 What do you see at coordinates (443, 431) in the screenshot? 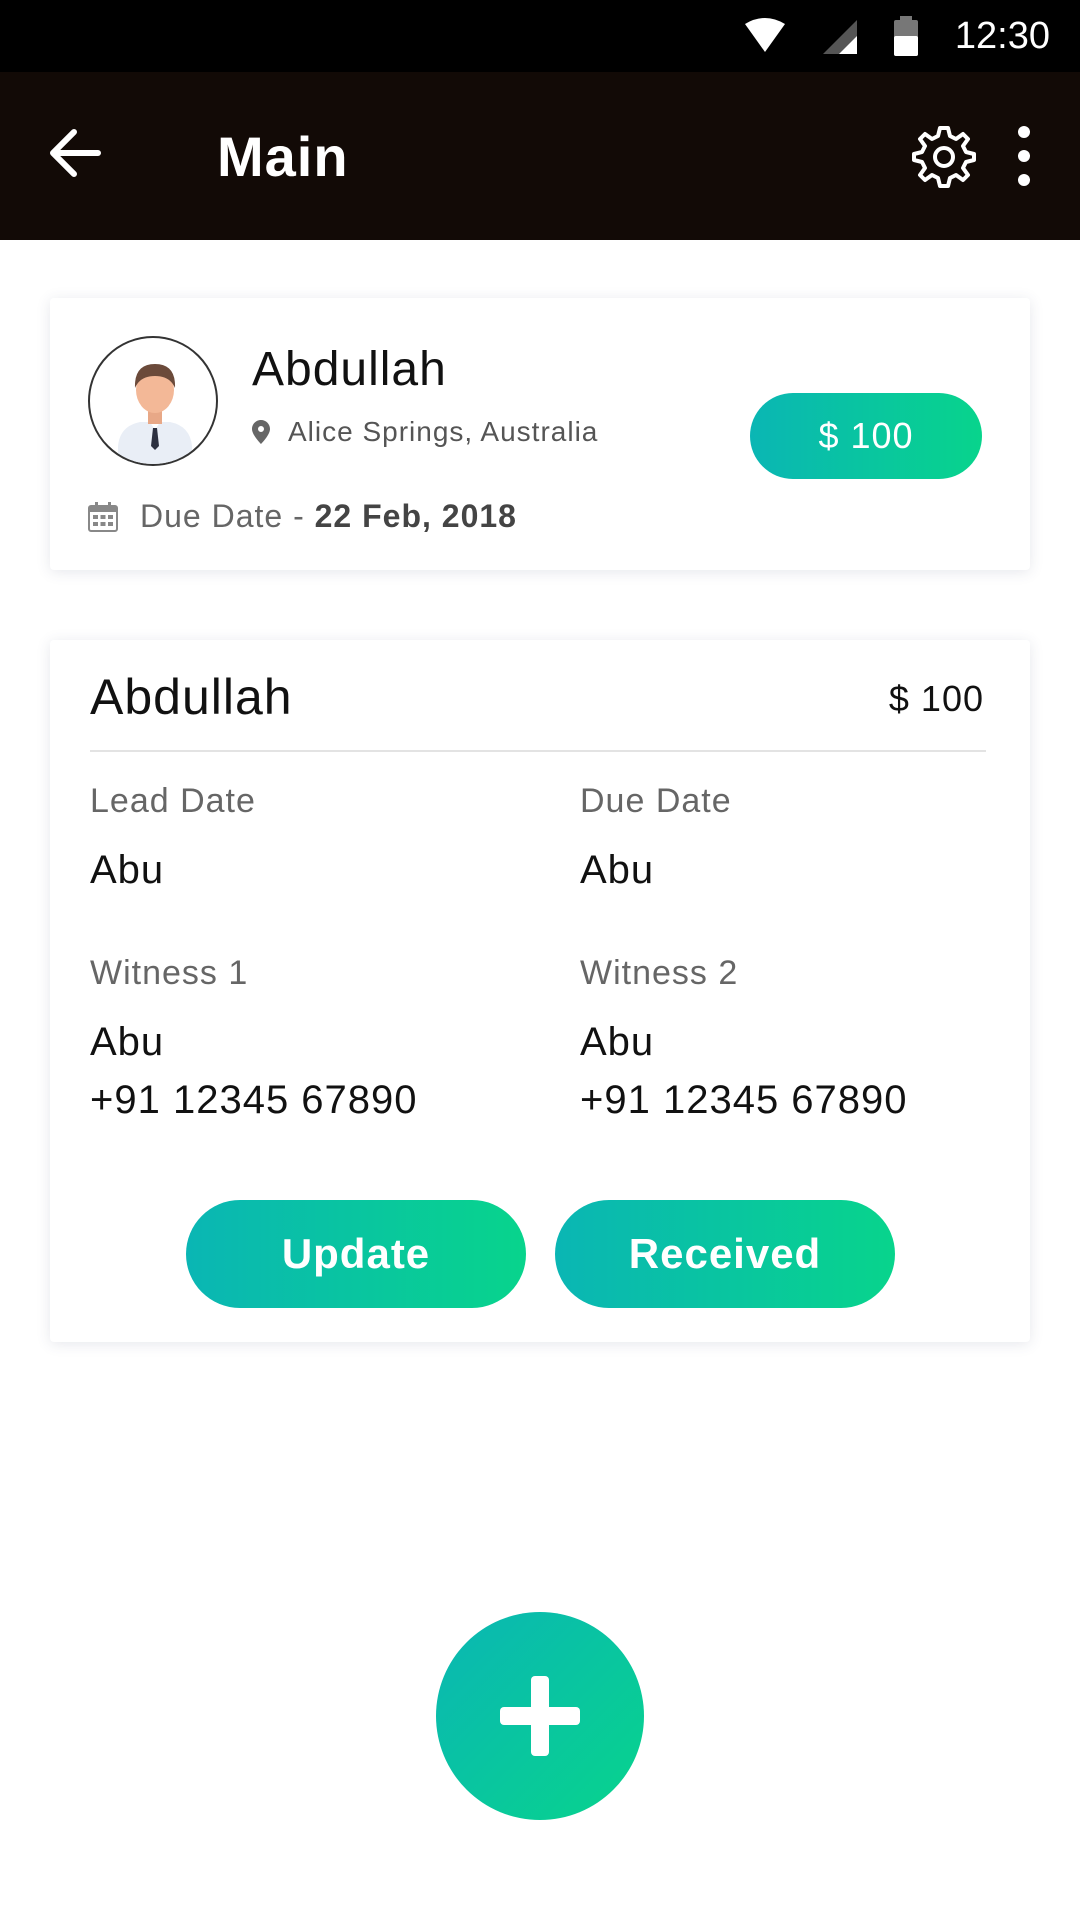
I see `customer-location: Alice Springs, Australia` at bounding box center [443, 431].